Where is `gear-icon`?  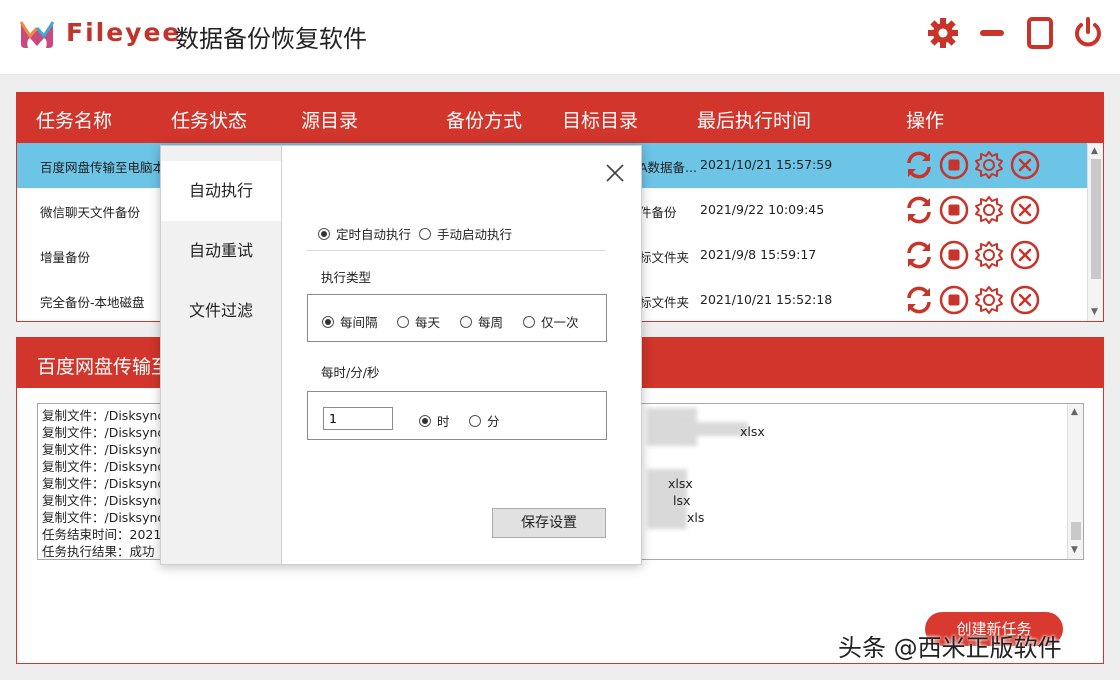 gear-icon is located at coordinates (943, 33).